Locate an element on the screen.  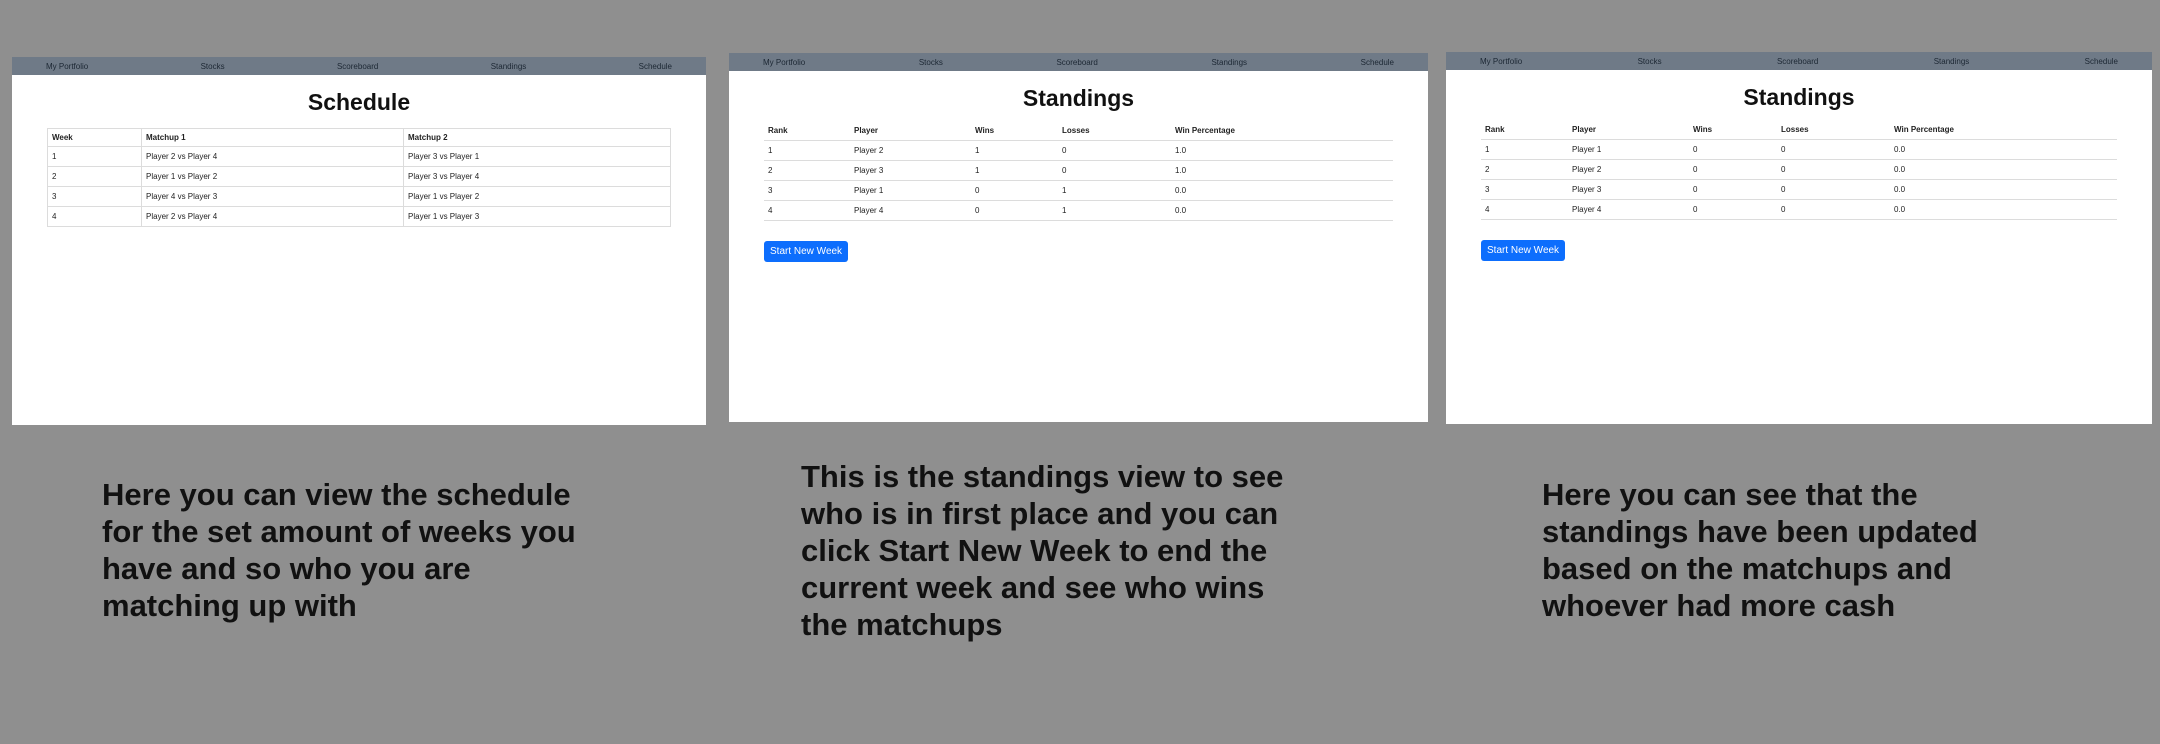
table-row: 2 Player 2 0 0 0.0 is located at coordinates (1799, 169).